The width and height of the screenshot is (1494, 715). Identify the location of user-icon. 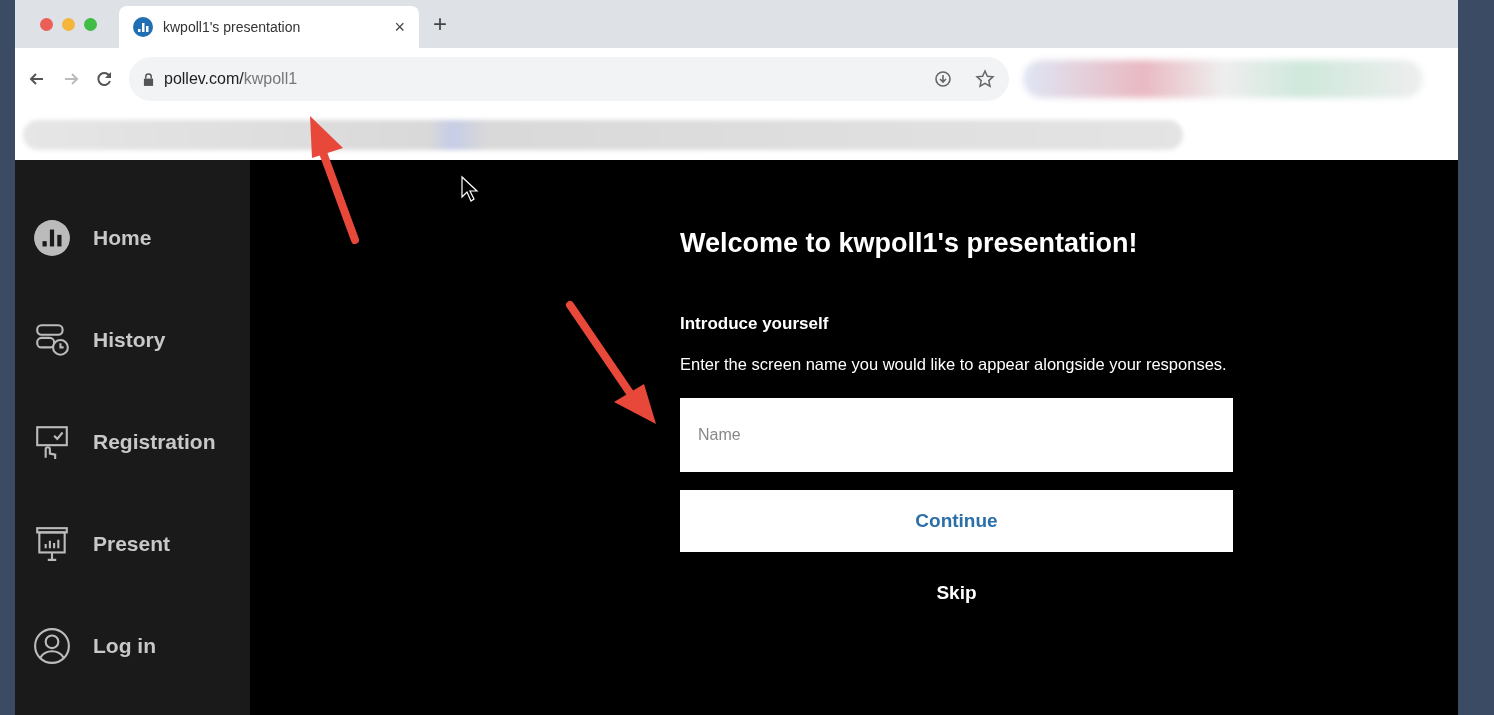
(52, 646).